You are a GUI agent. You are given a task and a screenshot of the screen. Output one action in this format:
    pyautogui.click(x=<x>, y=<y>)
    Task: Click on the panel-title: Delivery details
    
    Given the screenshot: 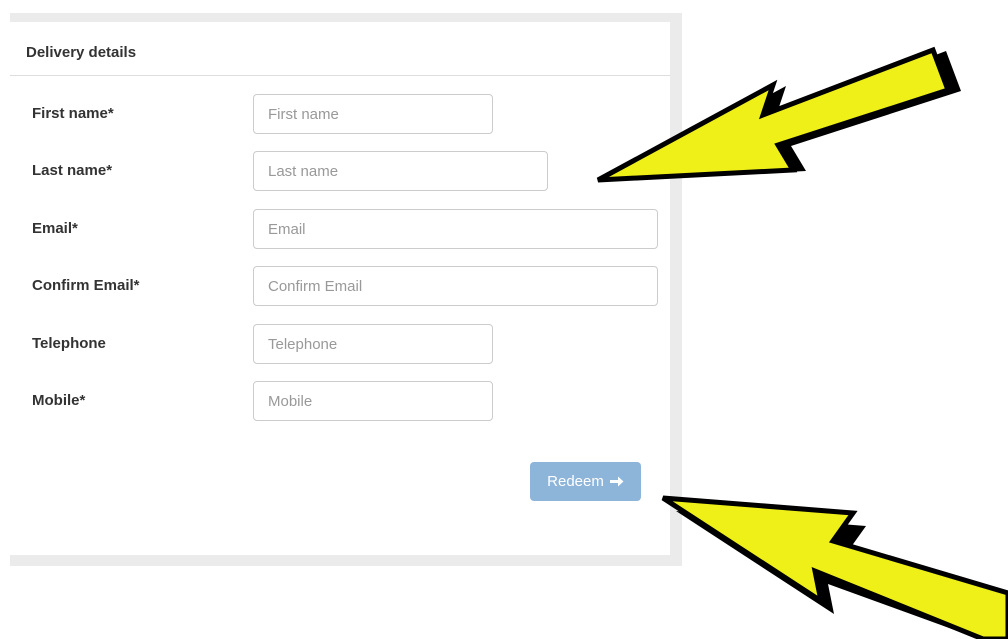 What is the action you would take?
    pyautogui.click(x=81, y=52)
    